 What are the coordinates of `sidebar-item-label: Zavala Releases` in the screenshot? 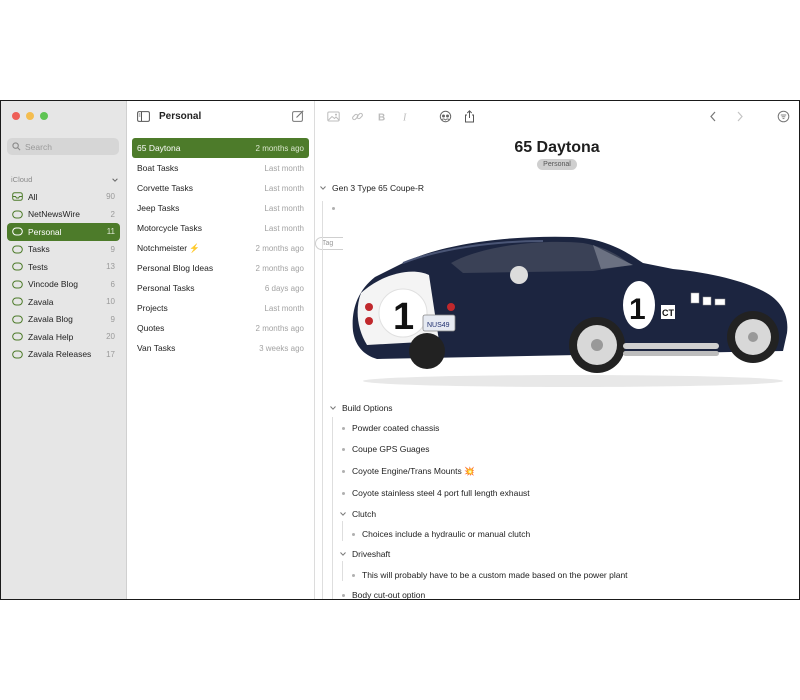 It's located at (60, 354).